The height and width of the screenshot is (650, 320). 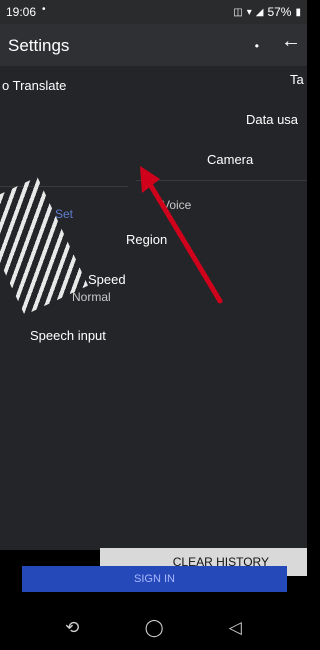 What do you see at coordinates (291, 41) in the screenshot?
I see `back-arrow-icon: ←` at bounding box center [291, 41].